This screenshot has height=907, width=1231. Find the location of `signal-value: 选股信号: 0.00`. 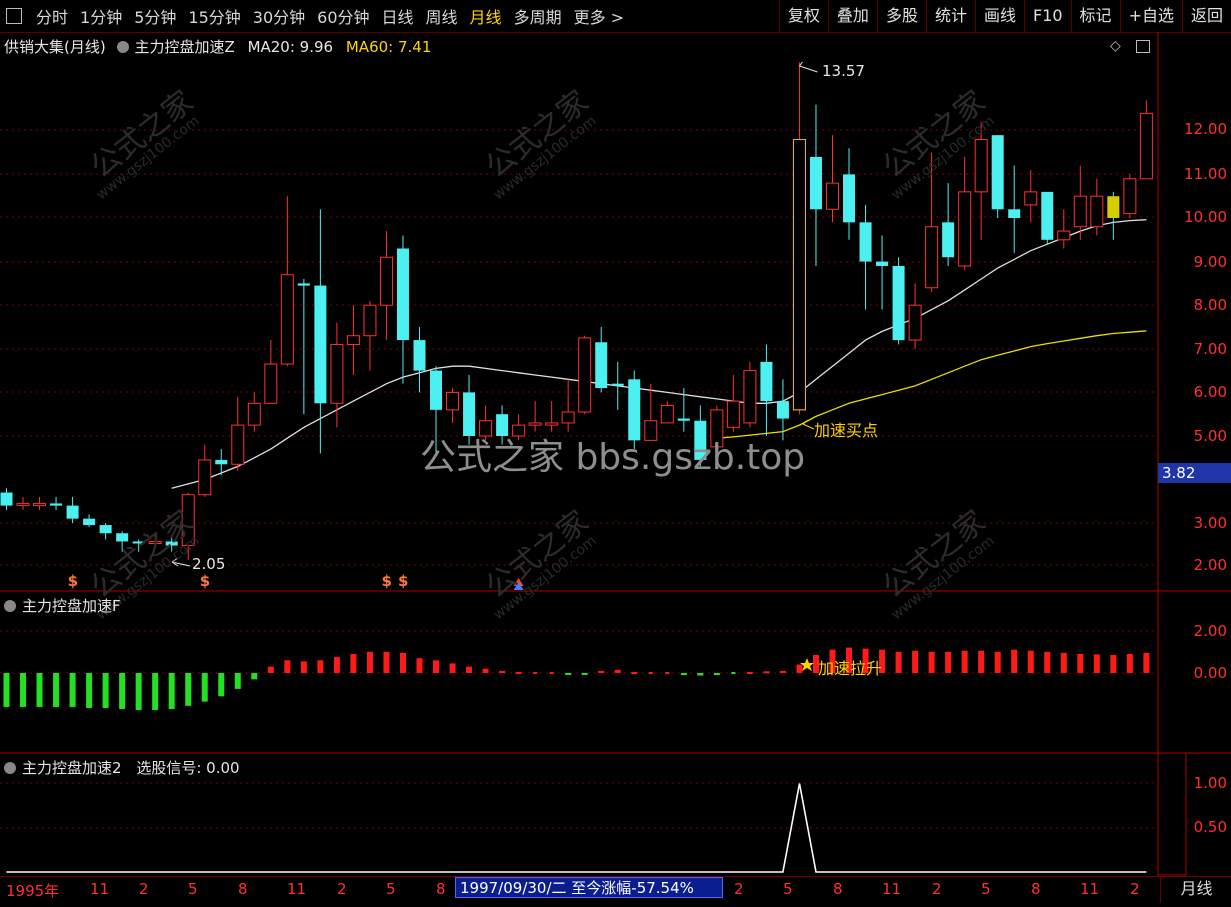

signal-value: 选股信号: 0.00 is located at coordinates (188, 768).